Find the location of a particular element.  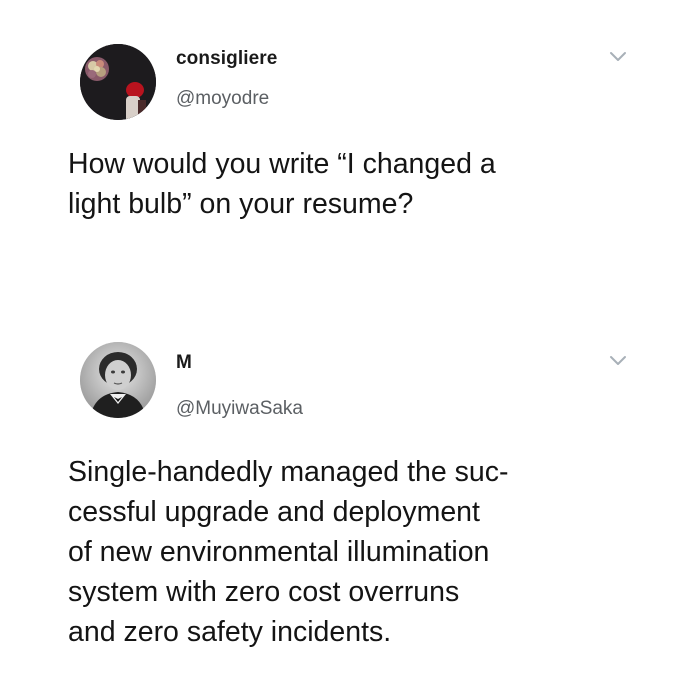

handle: @moyodre is located at coordinates (222, 99).